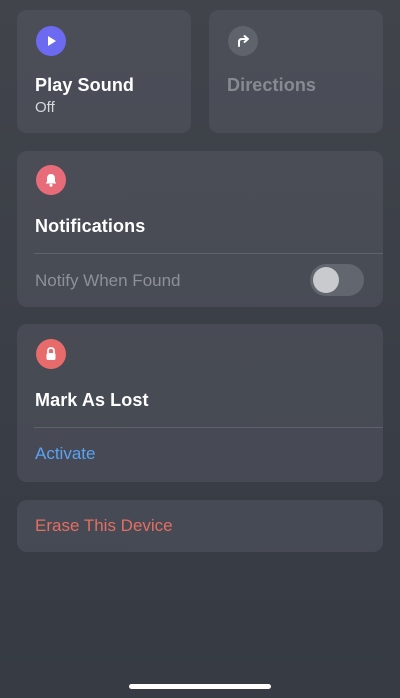 This screenshot has width=400, height=698. What do you see at coordinates (200, 526) in the screenshot?
I see `erase-device-button: Erase This Device` at bounding box center [200, 526].